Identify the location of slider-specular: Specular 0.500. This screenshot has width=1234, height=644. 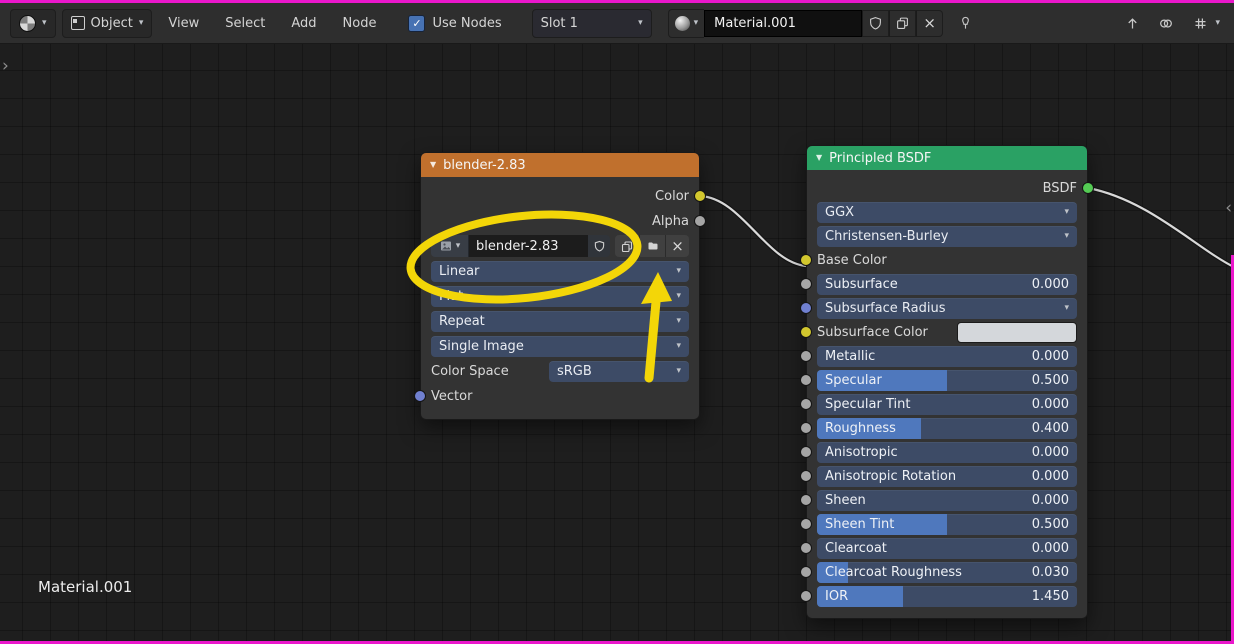
(947, 380).